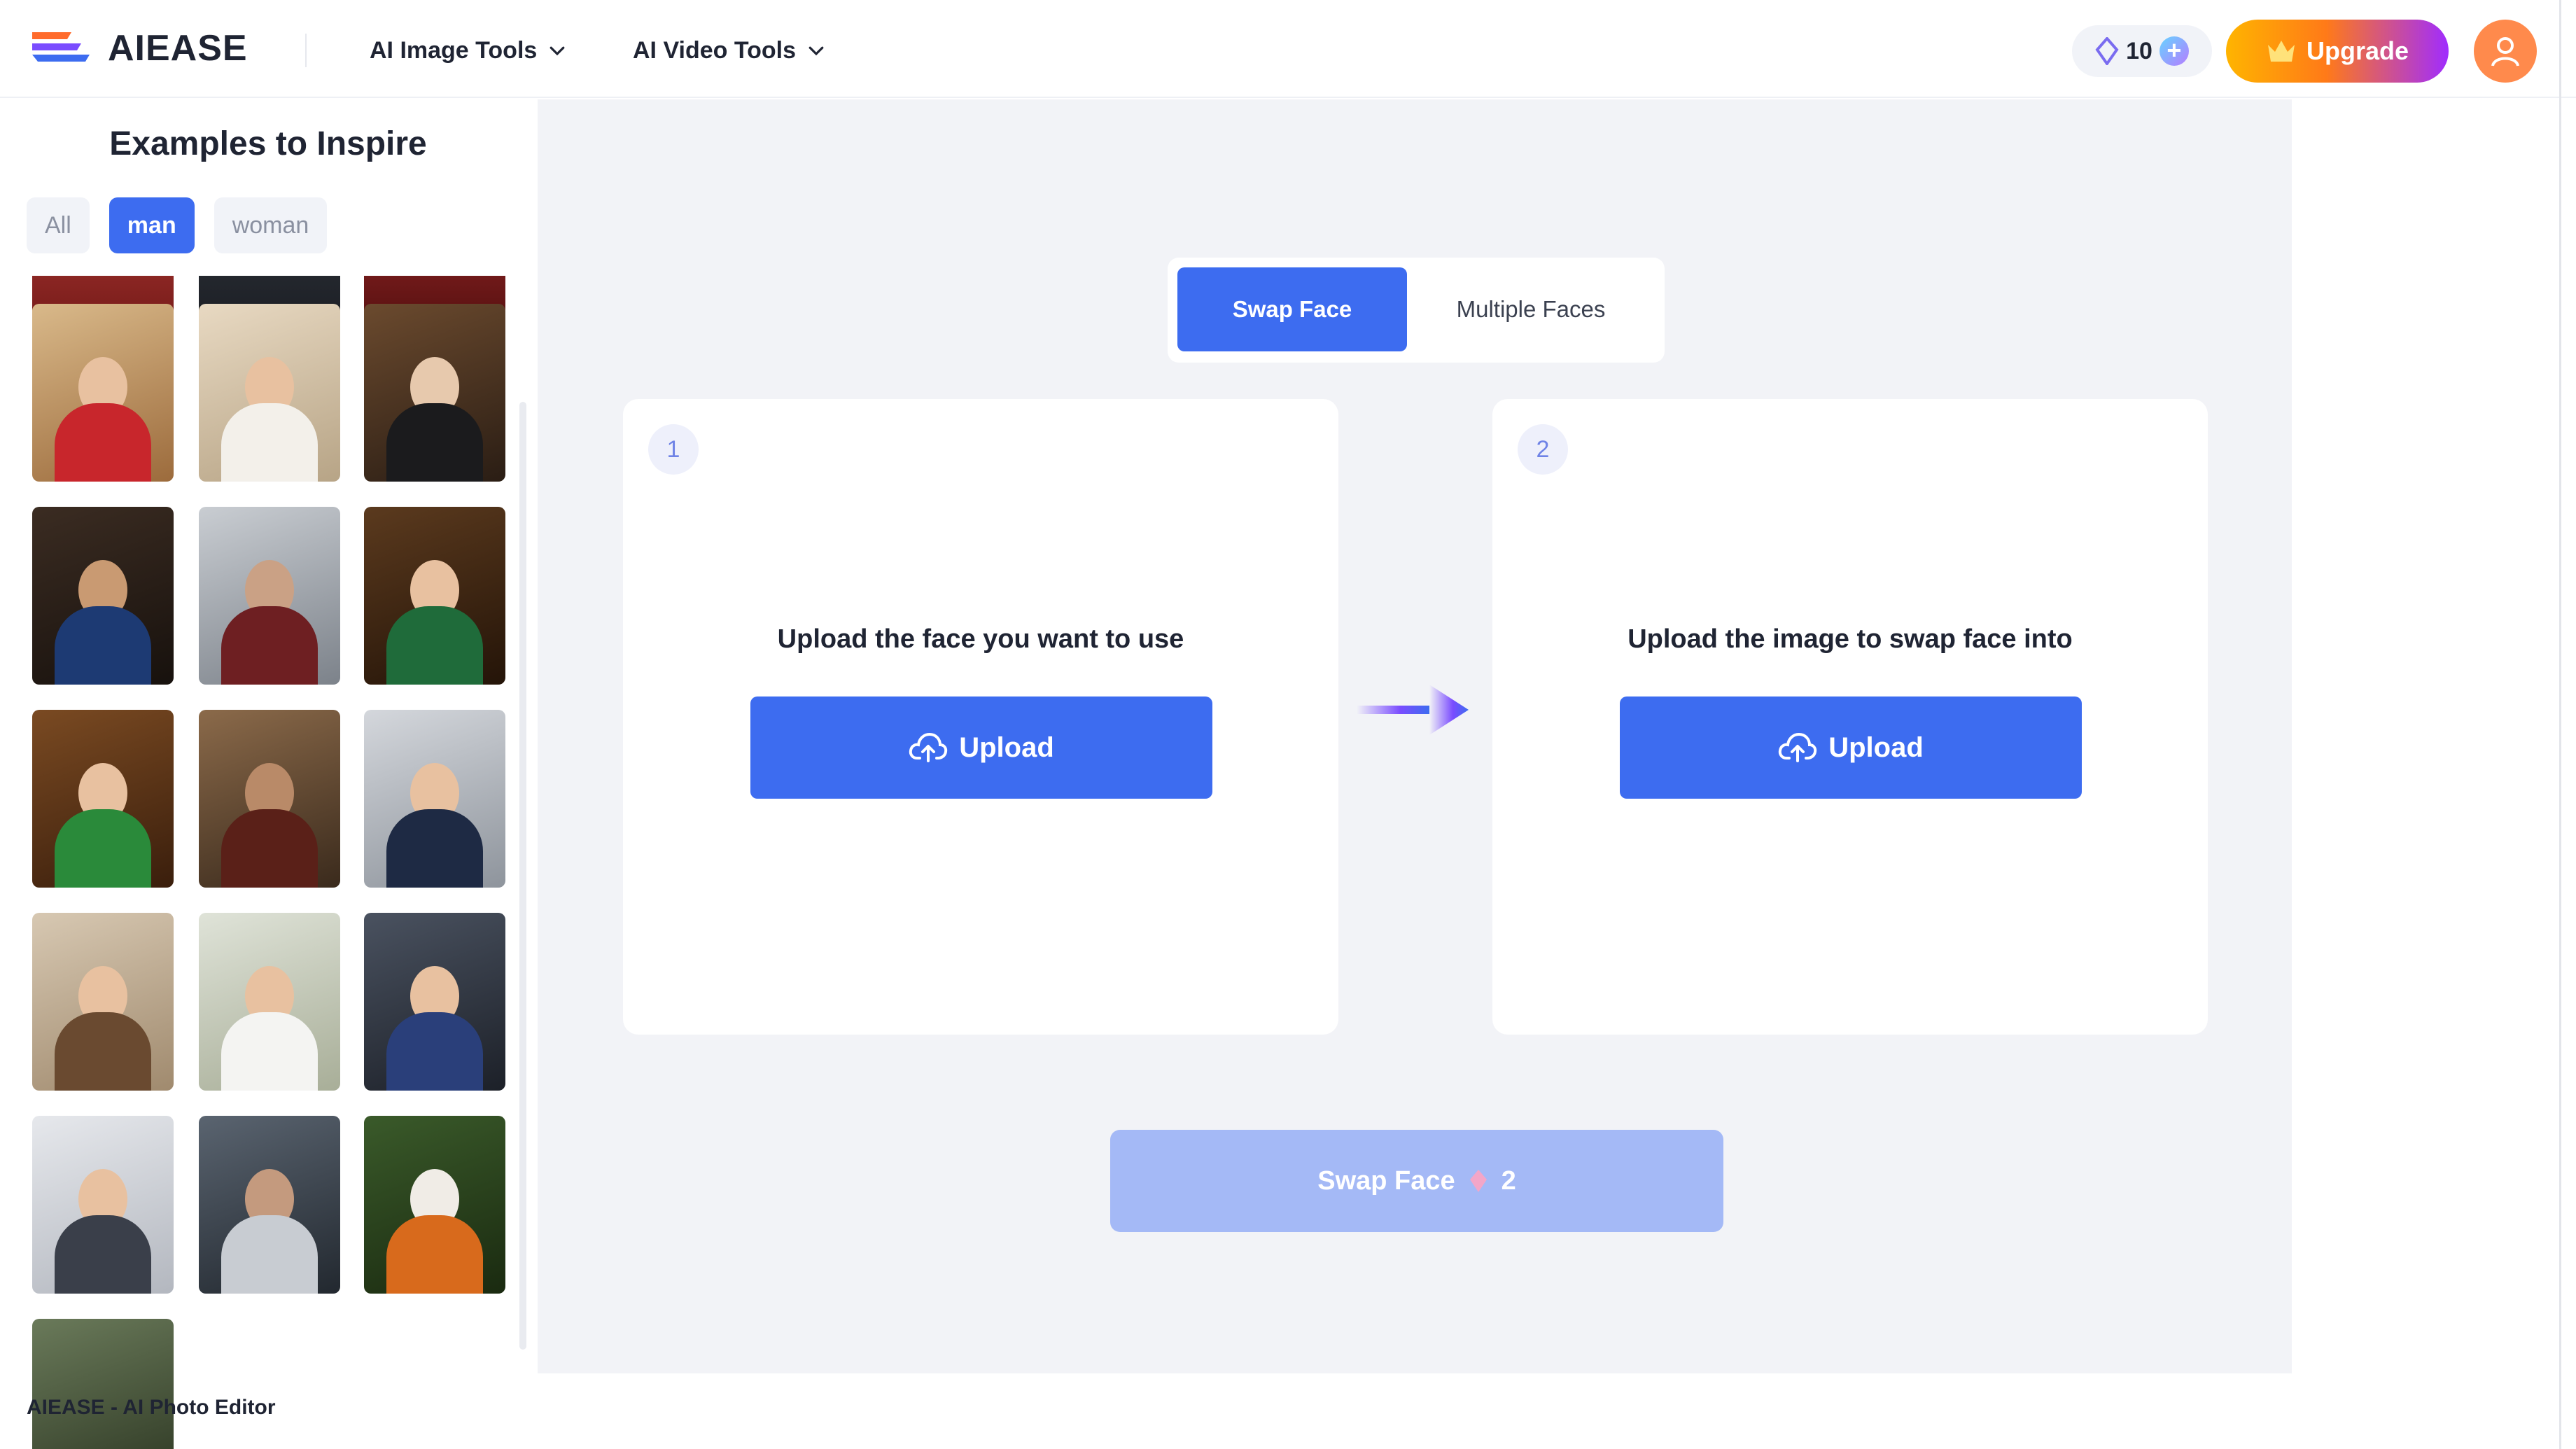 This screenshot has height=1449, width=2576. I want to click on user-avatar, so click(2505, 51).